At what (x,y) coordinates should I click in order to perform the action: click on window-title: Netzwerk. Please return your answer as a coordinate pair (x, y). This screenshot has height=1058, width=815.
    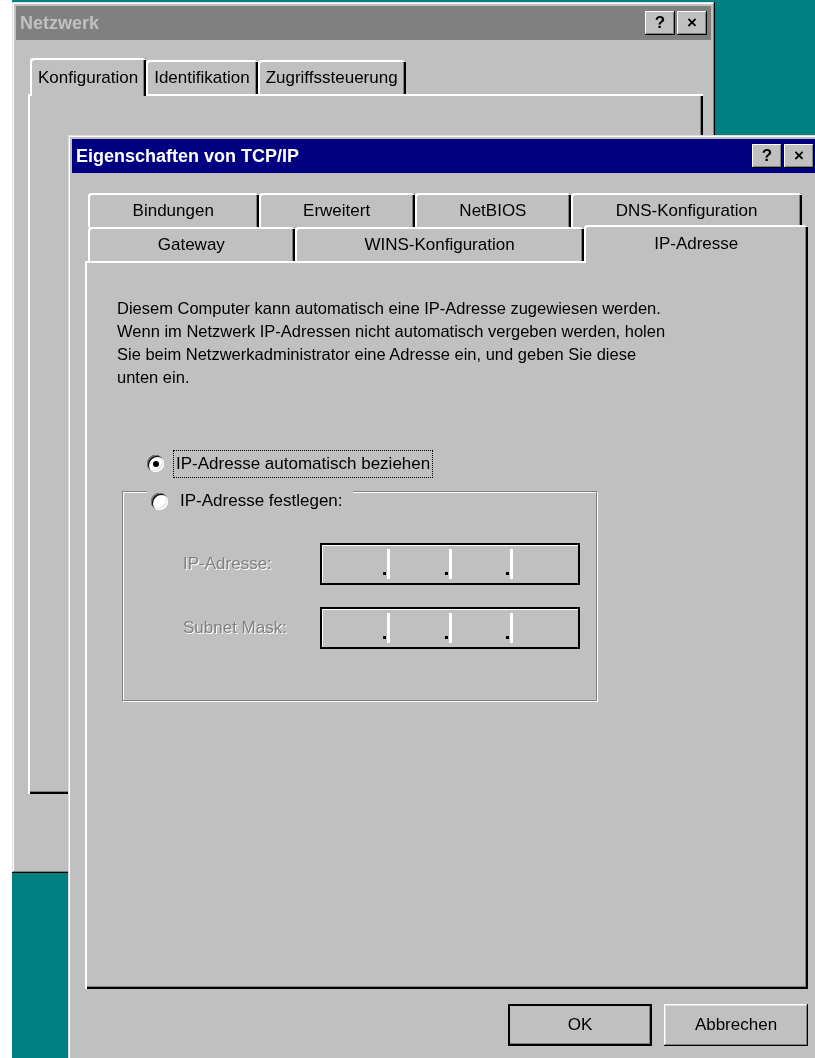
    Looking at the image, I should click on (60, 23).